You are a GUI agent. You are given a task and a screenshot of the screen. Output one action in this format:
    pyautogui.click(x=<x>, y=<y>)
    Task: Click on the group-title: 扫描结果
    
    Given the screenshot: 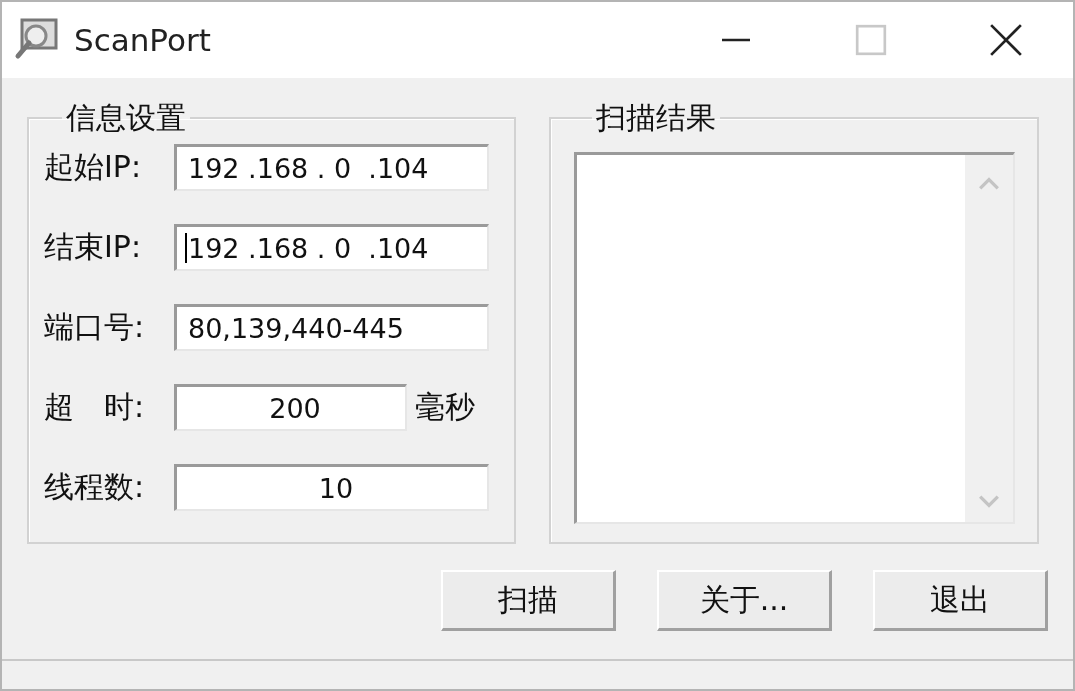 What is the action you would take?
    pyautogui.click(x=656, y=118)
    